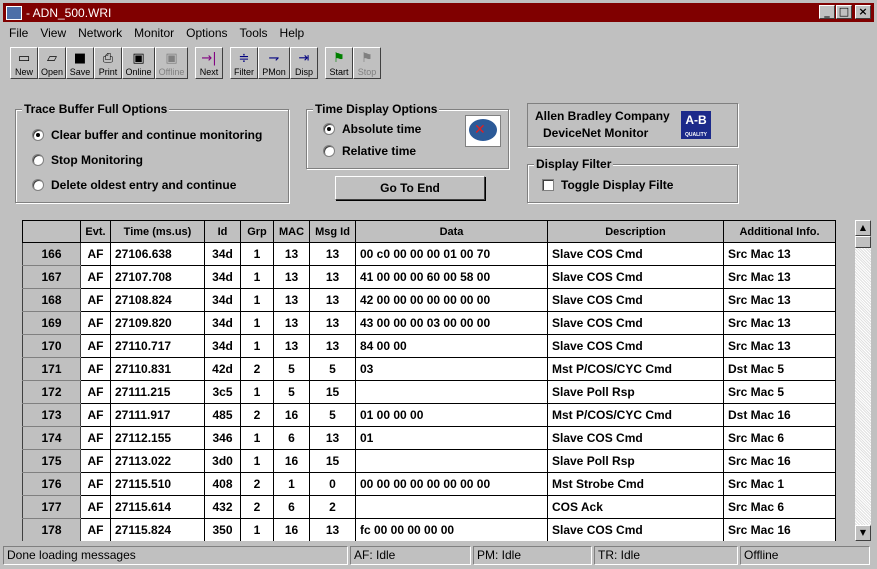 The image size is (877, 569). I want to click on allen-bradley-logo: A-B QUALITY, so click(696, 125).